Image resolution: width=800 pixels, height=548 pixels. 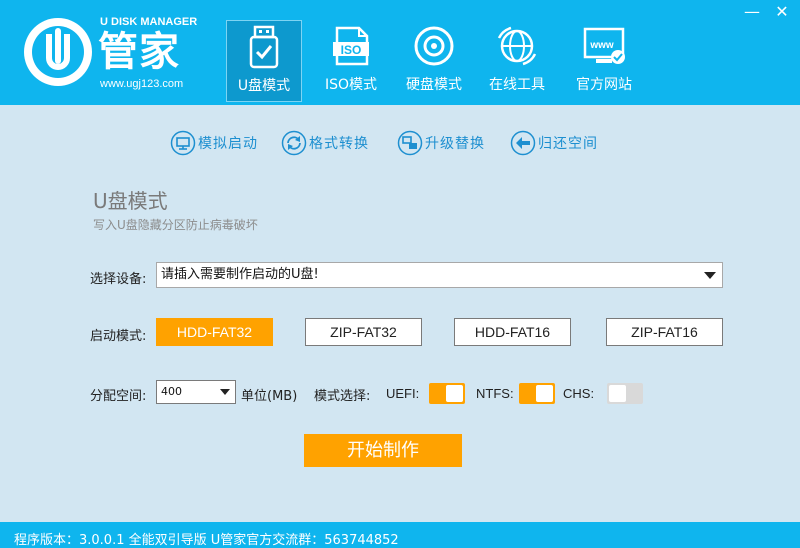 I want to click on tab-official-site: www 官方网站, so click(x=604, y=61).